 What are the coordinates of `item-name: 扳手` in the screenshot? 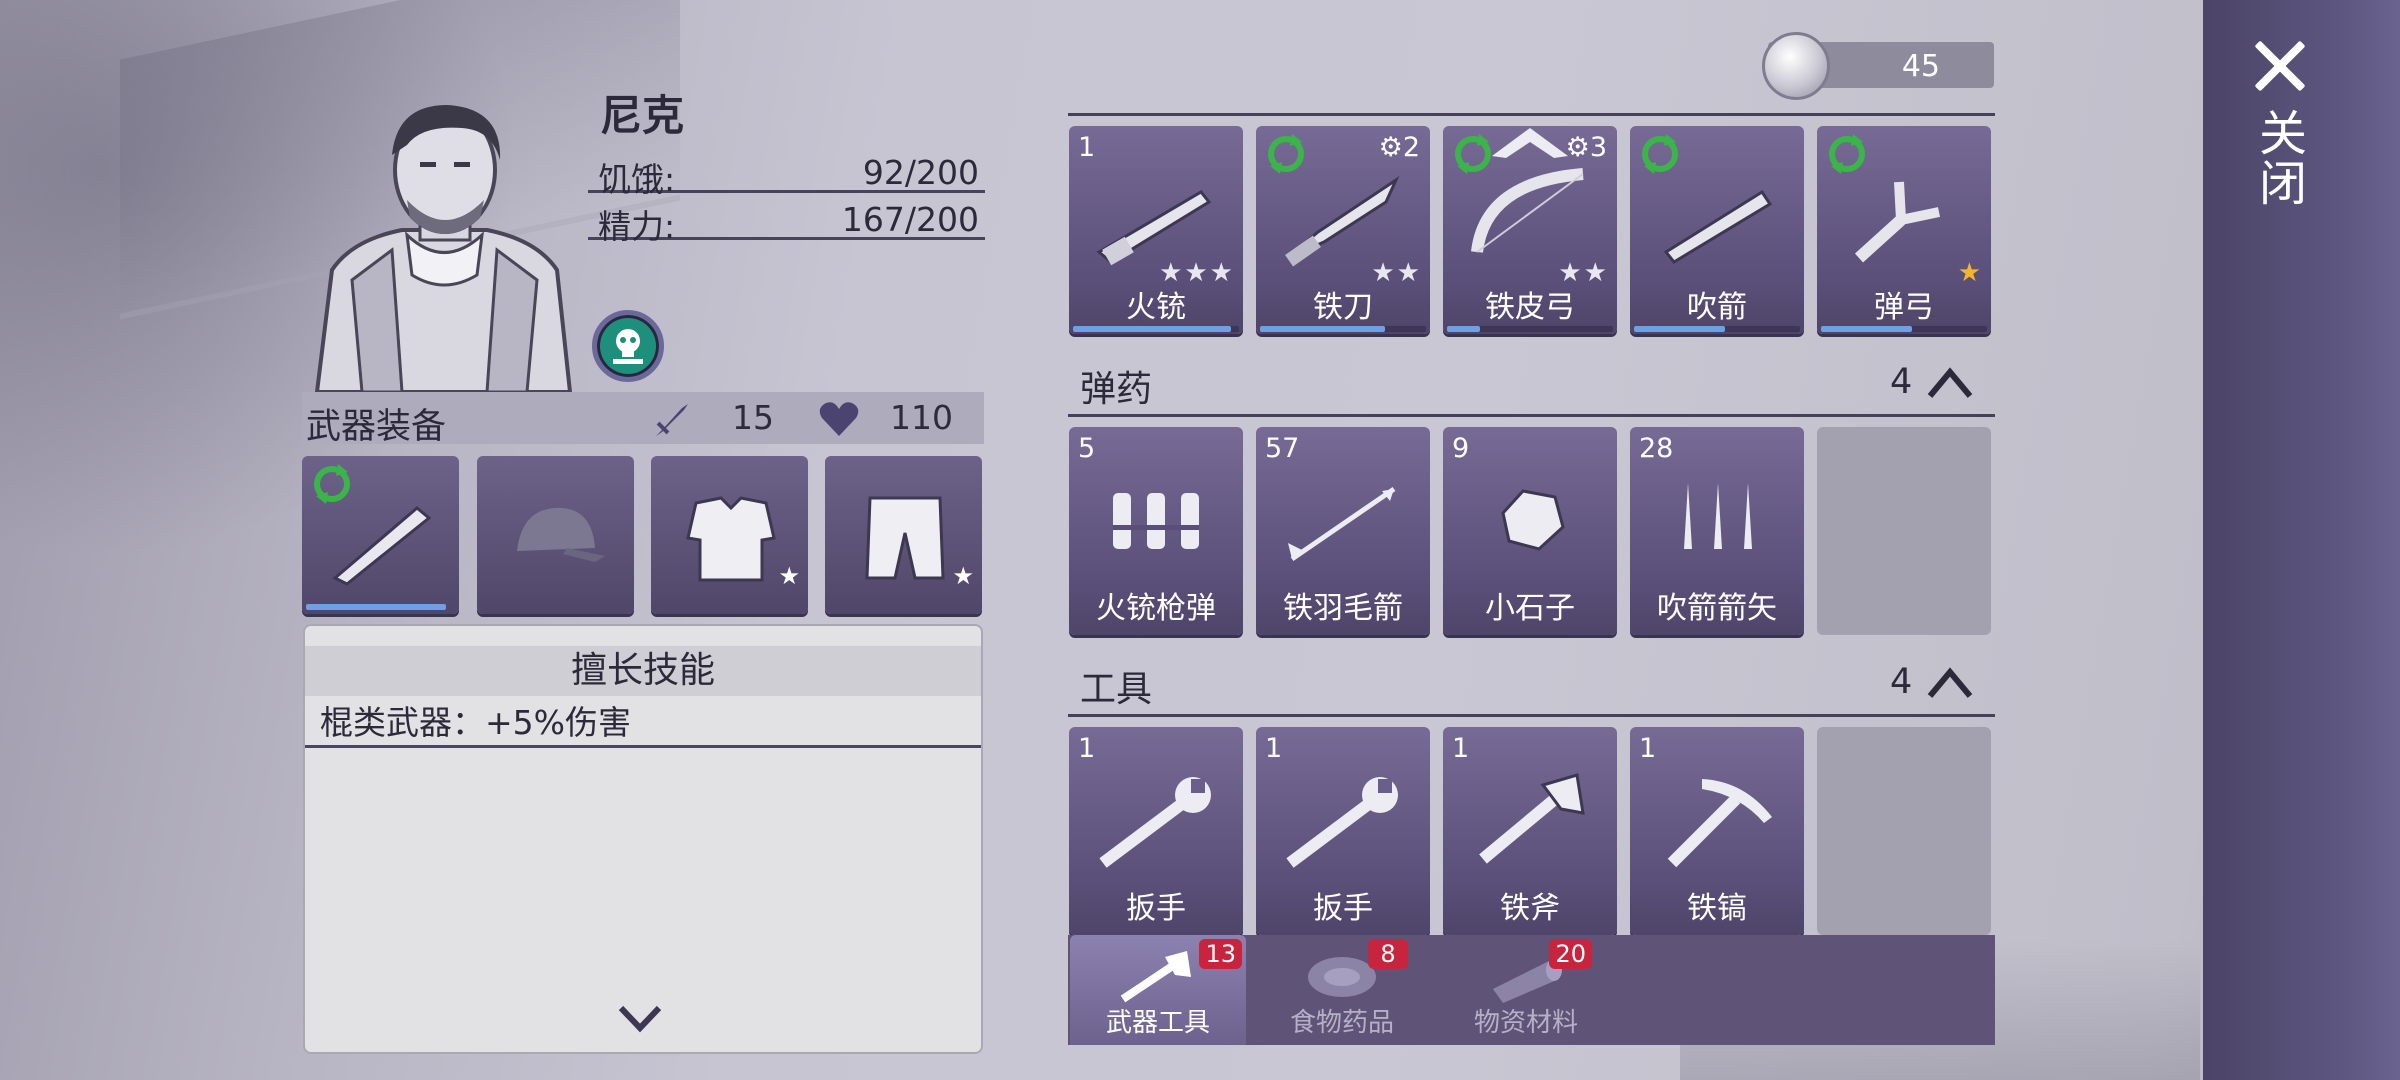 It's located at (1156, 908).